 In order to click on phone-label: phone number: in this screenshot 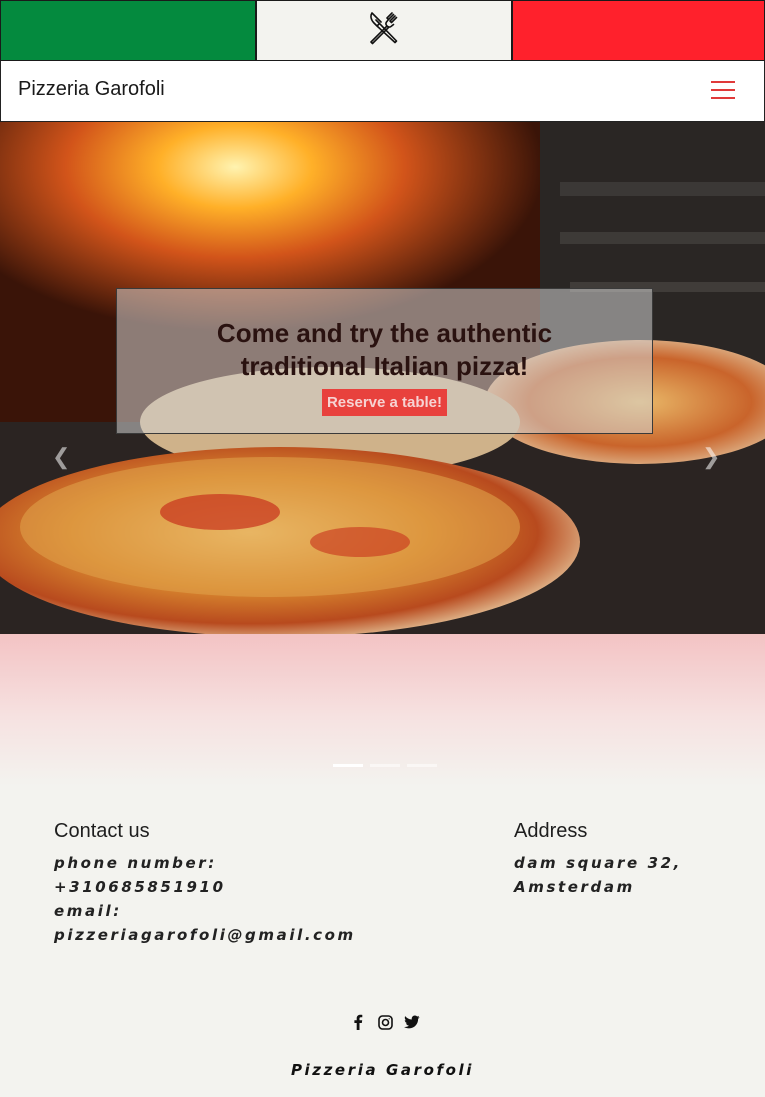, I will do `click(135, 863)`.